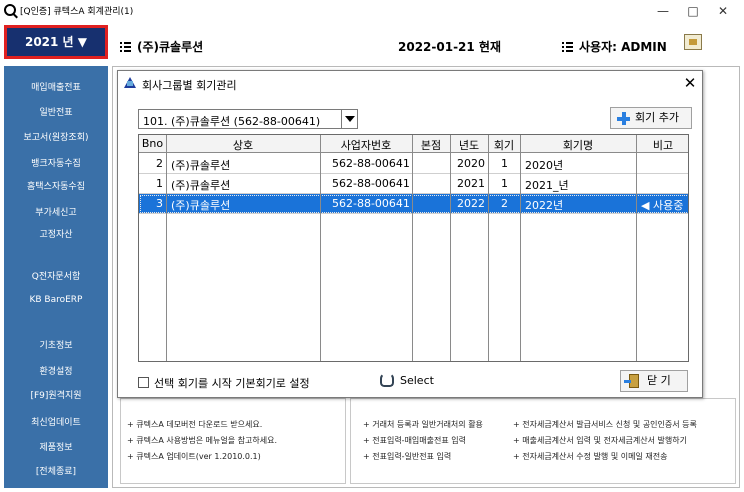 This screenshot has width=744, height=492. I want to click on sidebar-item-general-voucher: 일반전표, so click(56, 111).